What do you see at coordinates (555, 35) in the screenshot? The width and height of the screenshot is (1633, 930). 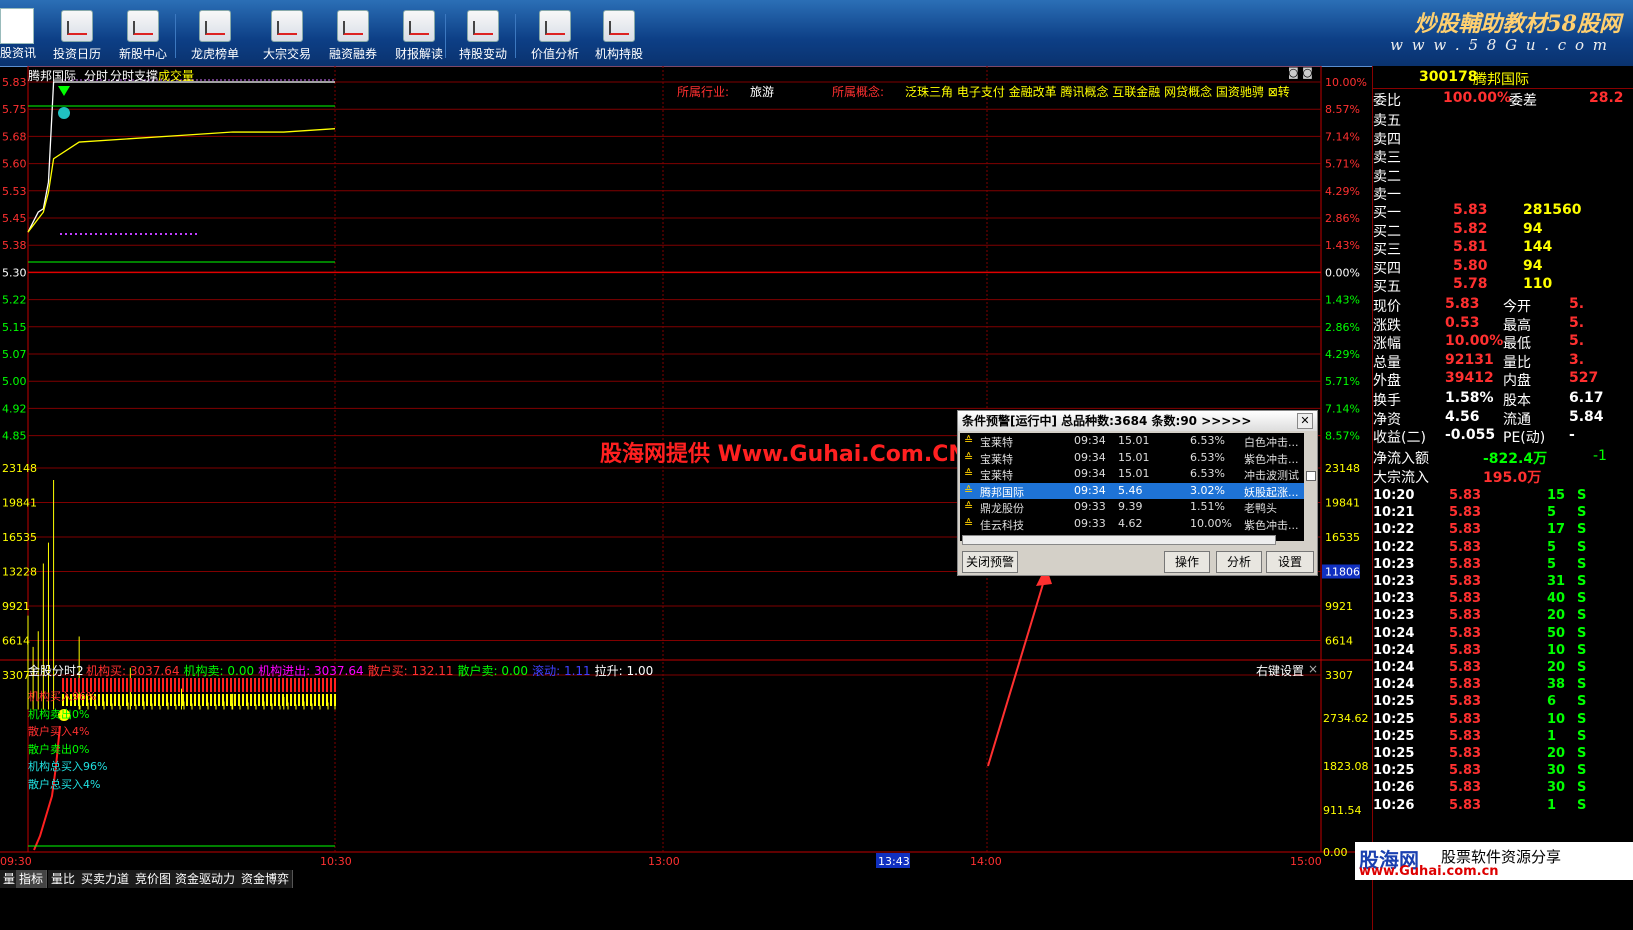 I see `toolbar-button-7: 价值分析` at bounding box center [555, 35].